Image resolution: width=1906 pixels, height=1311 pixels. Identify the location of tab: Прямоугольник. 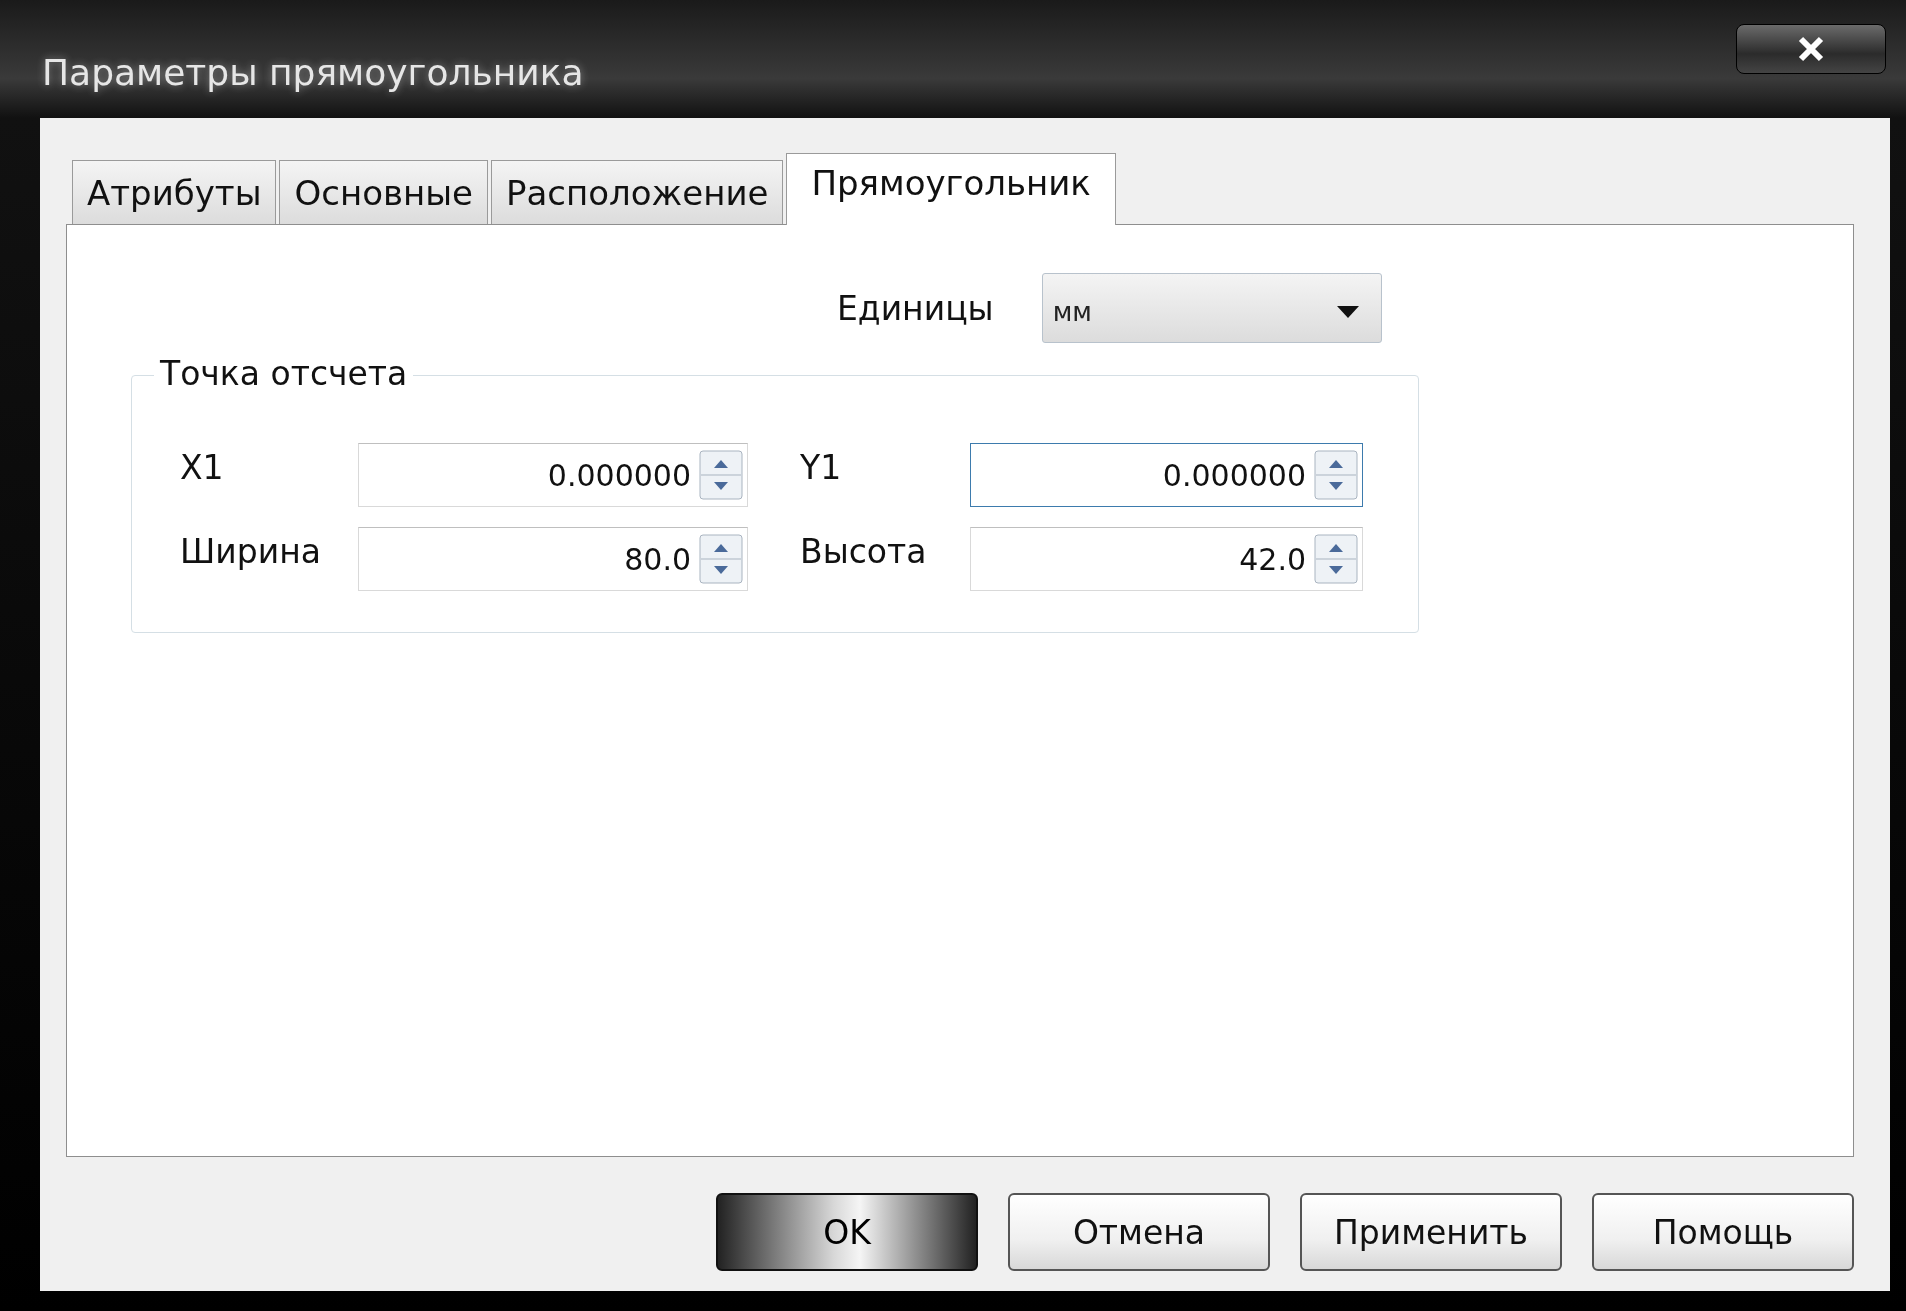
(951, 189).